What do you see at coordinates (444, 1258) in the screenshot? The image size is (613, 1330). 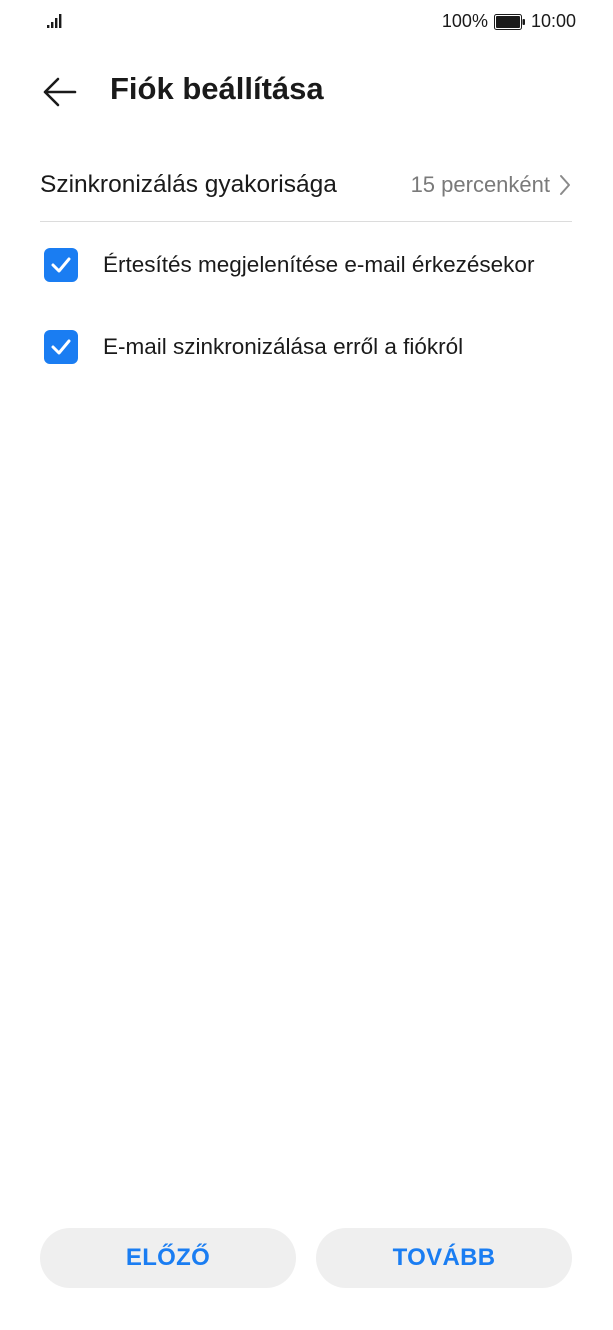 I see `next-button: TOVÁBB` at bounding box center [444, 1258].